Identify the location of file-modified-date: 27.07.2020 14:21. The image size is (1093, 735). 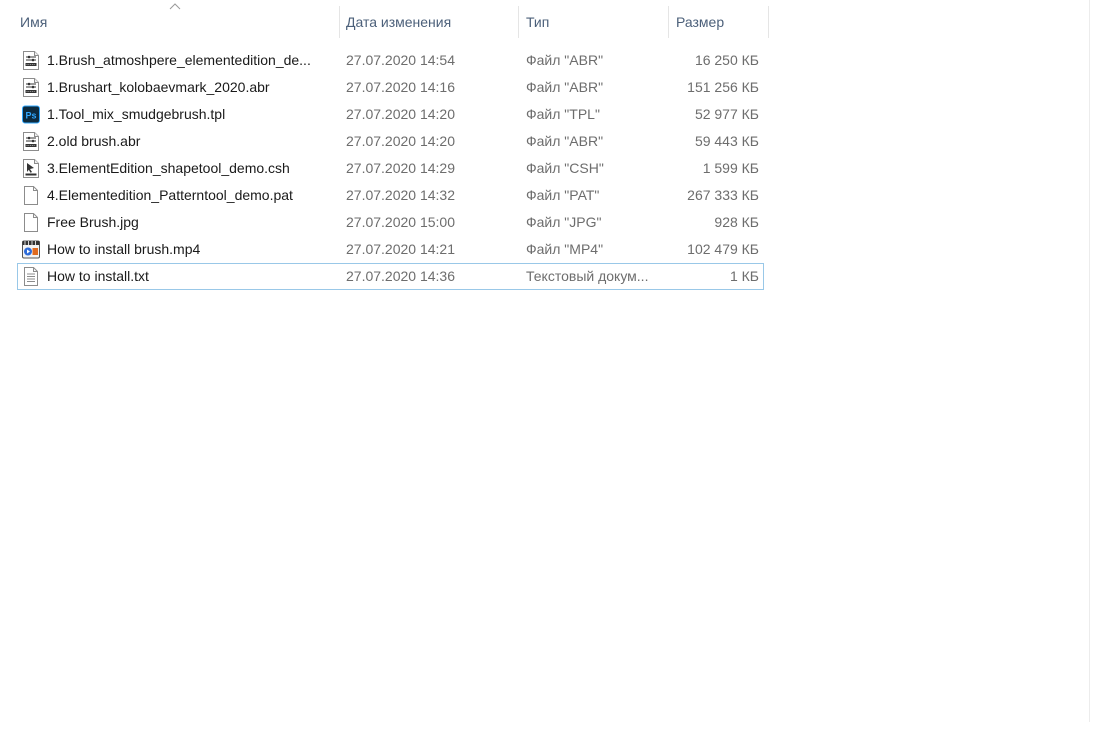
(400, 249).